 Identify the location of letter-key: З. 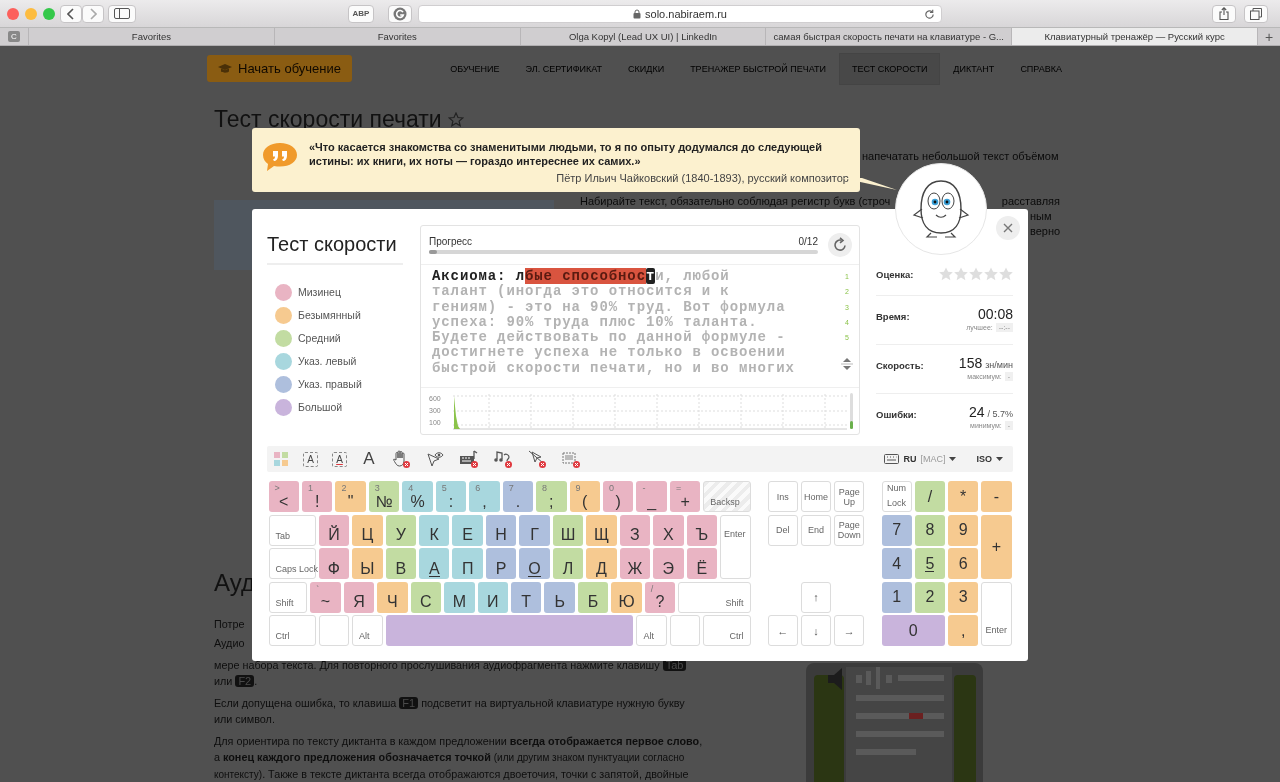
(635, 530).